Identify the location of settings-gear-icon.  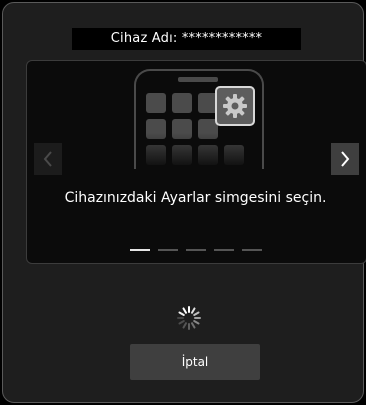
(235, 106).